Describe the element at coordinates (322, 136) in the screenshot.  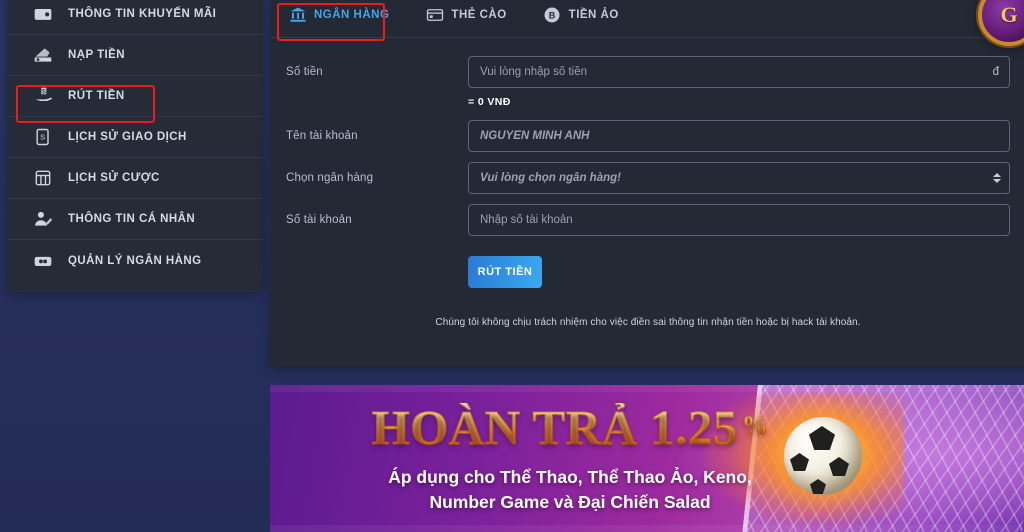
I see `account-name-label: Tên tài khoản` at that location.